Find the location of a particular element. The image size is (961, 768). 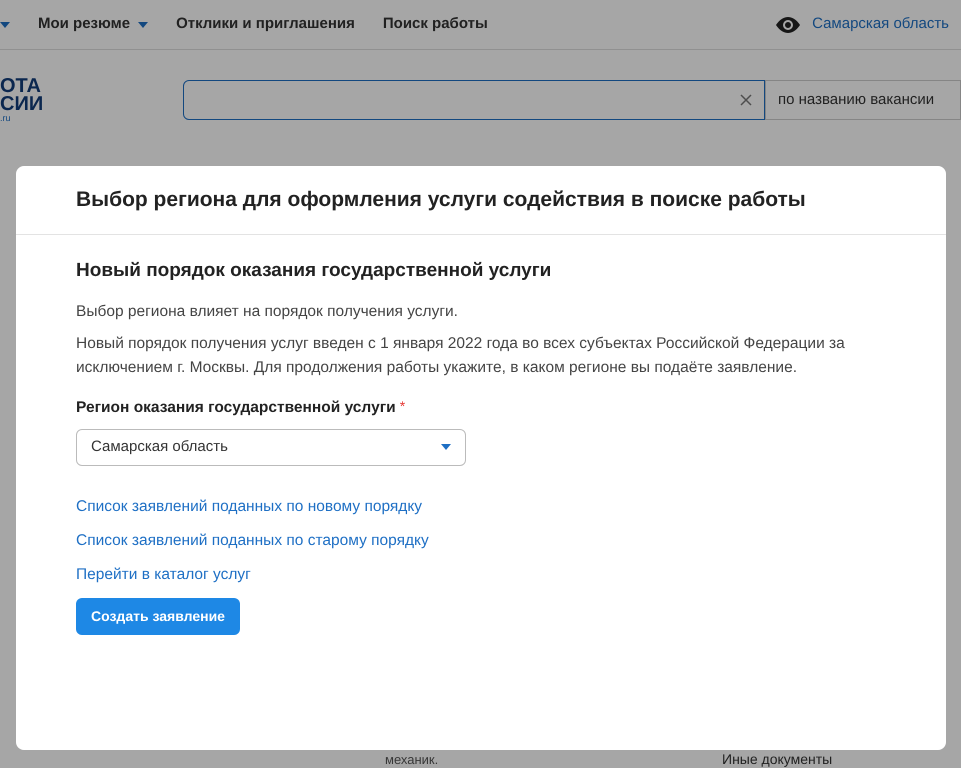

paragraph: Выбор региона влияет на порядок получения услуги. is located at coordinates (267, 312).